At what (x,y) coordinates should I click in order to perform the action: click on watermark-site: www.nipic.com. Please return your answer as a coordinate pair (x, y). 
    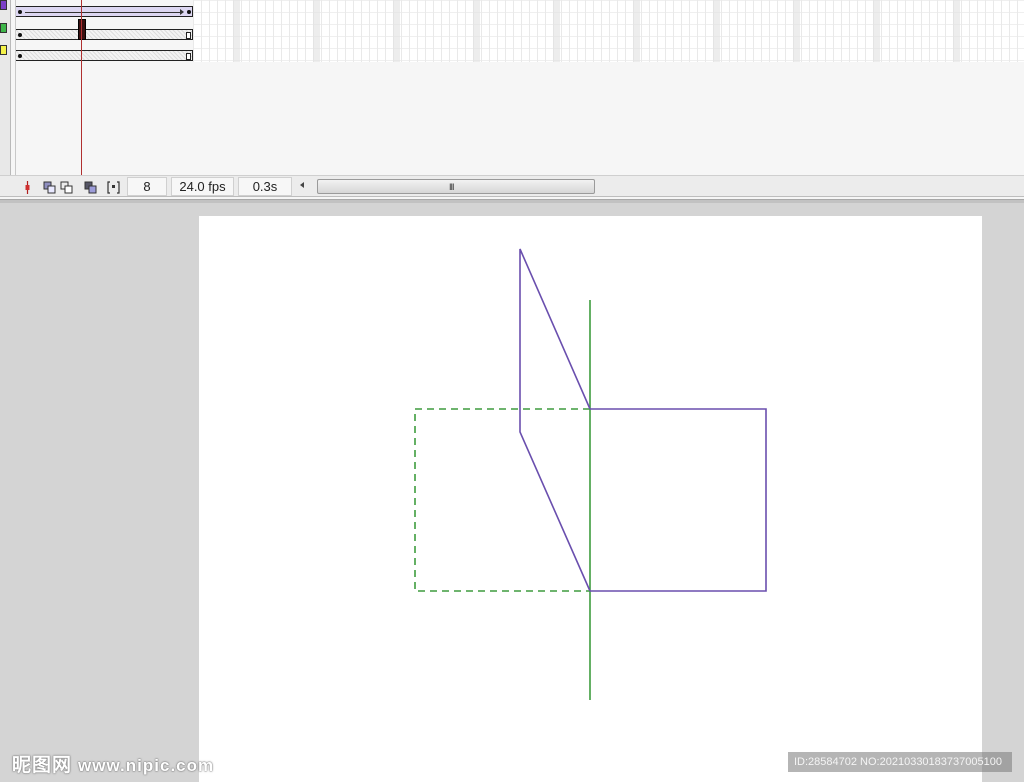
    Looking at the image, I should click on (146, 765).